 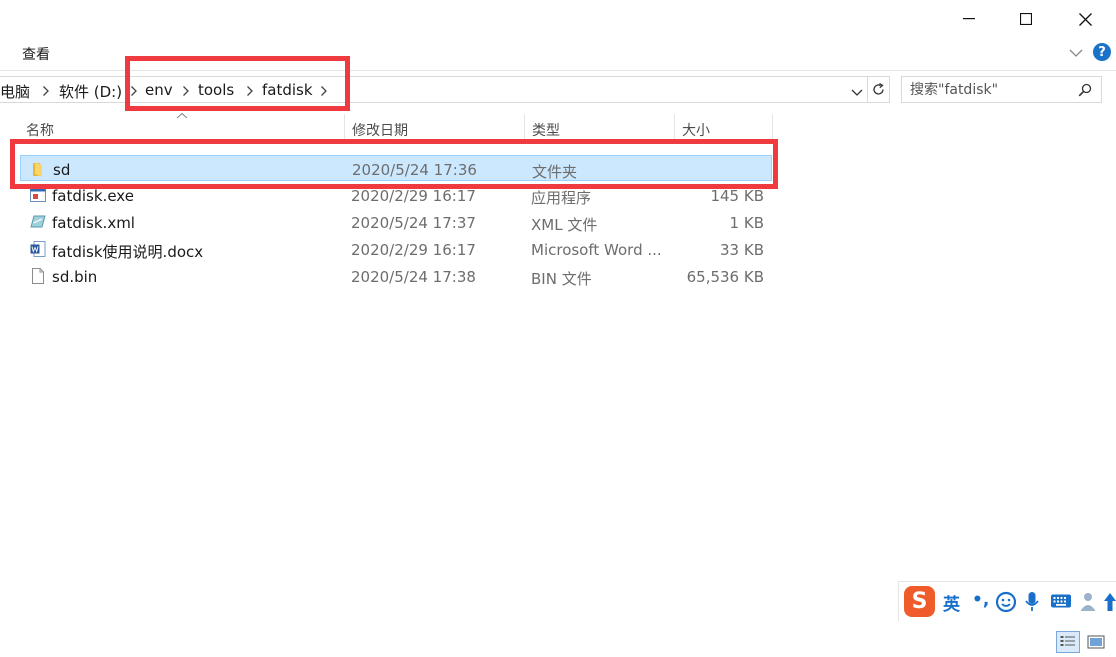 What do you see at coordinates (558, 70) in the screenshot?
I see `ribbon-divider` at bounding box center [558, 70].